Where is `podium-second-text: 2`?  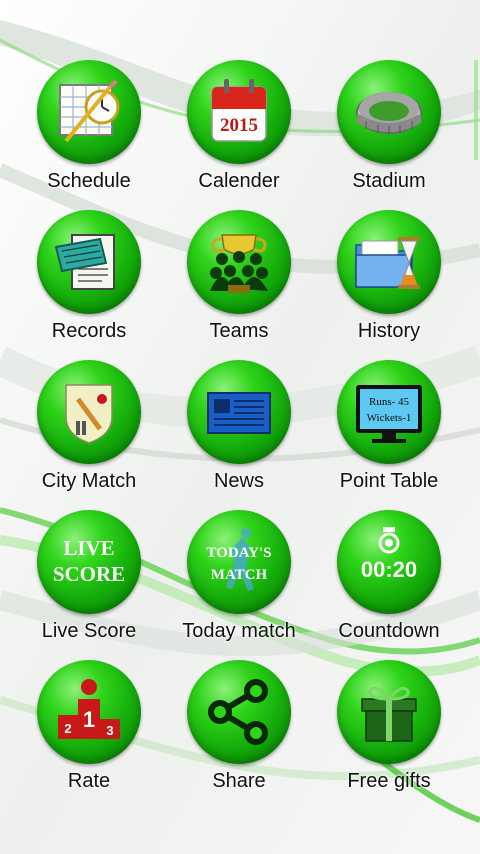 podium-second-text: 2 is located at coordinates (67, 728).